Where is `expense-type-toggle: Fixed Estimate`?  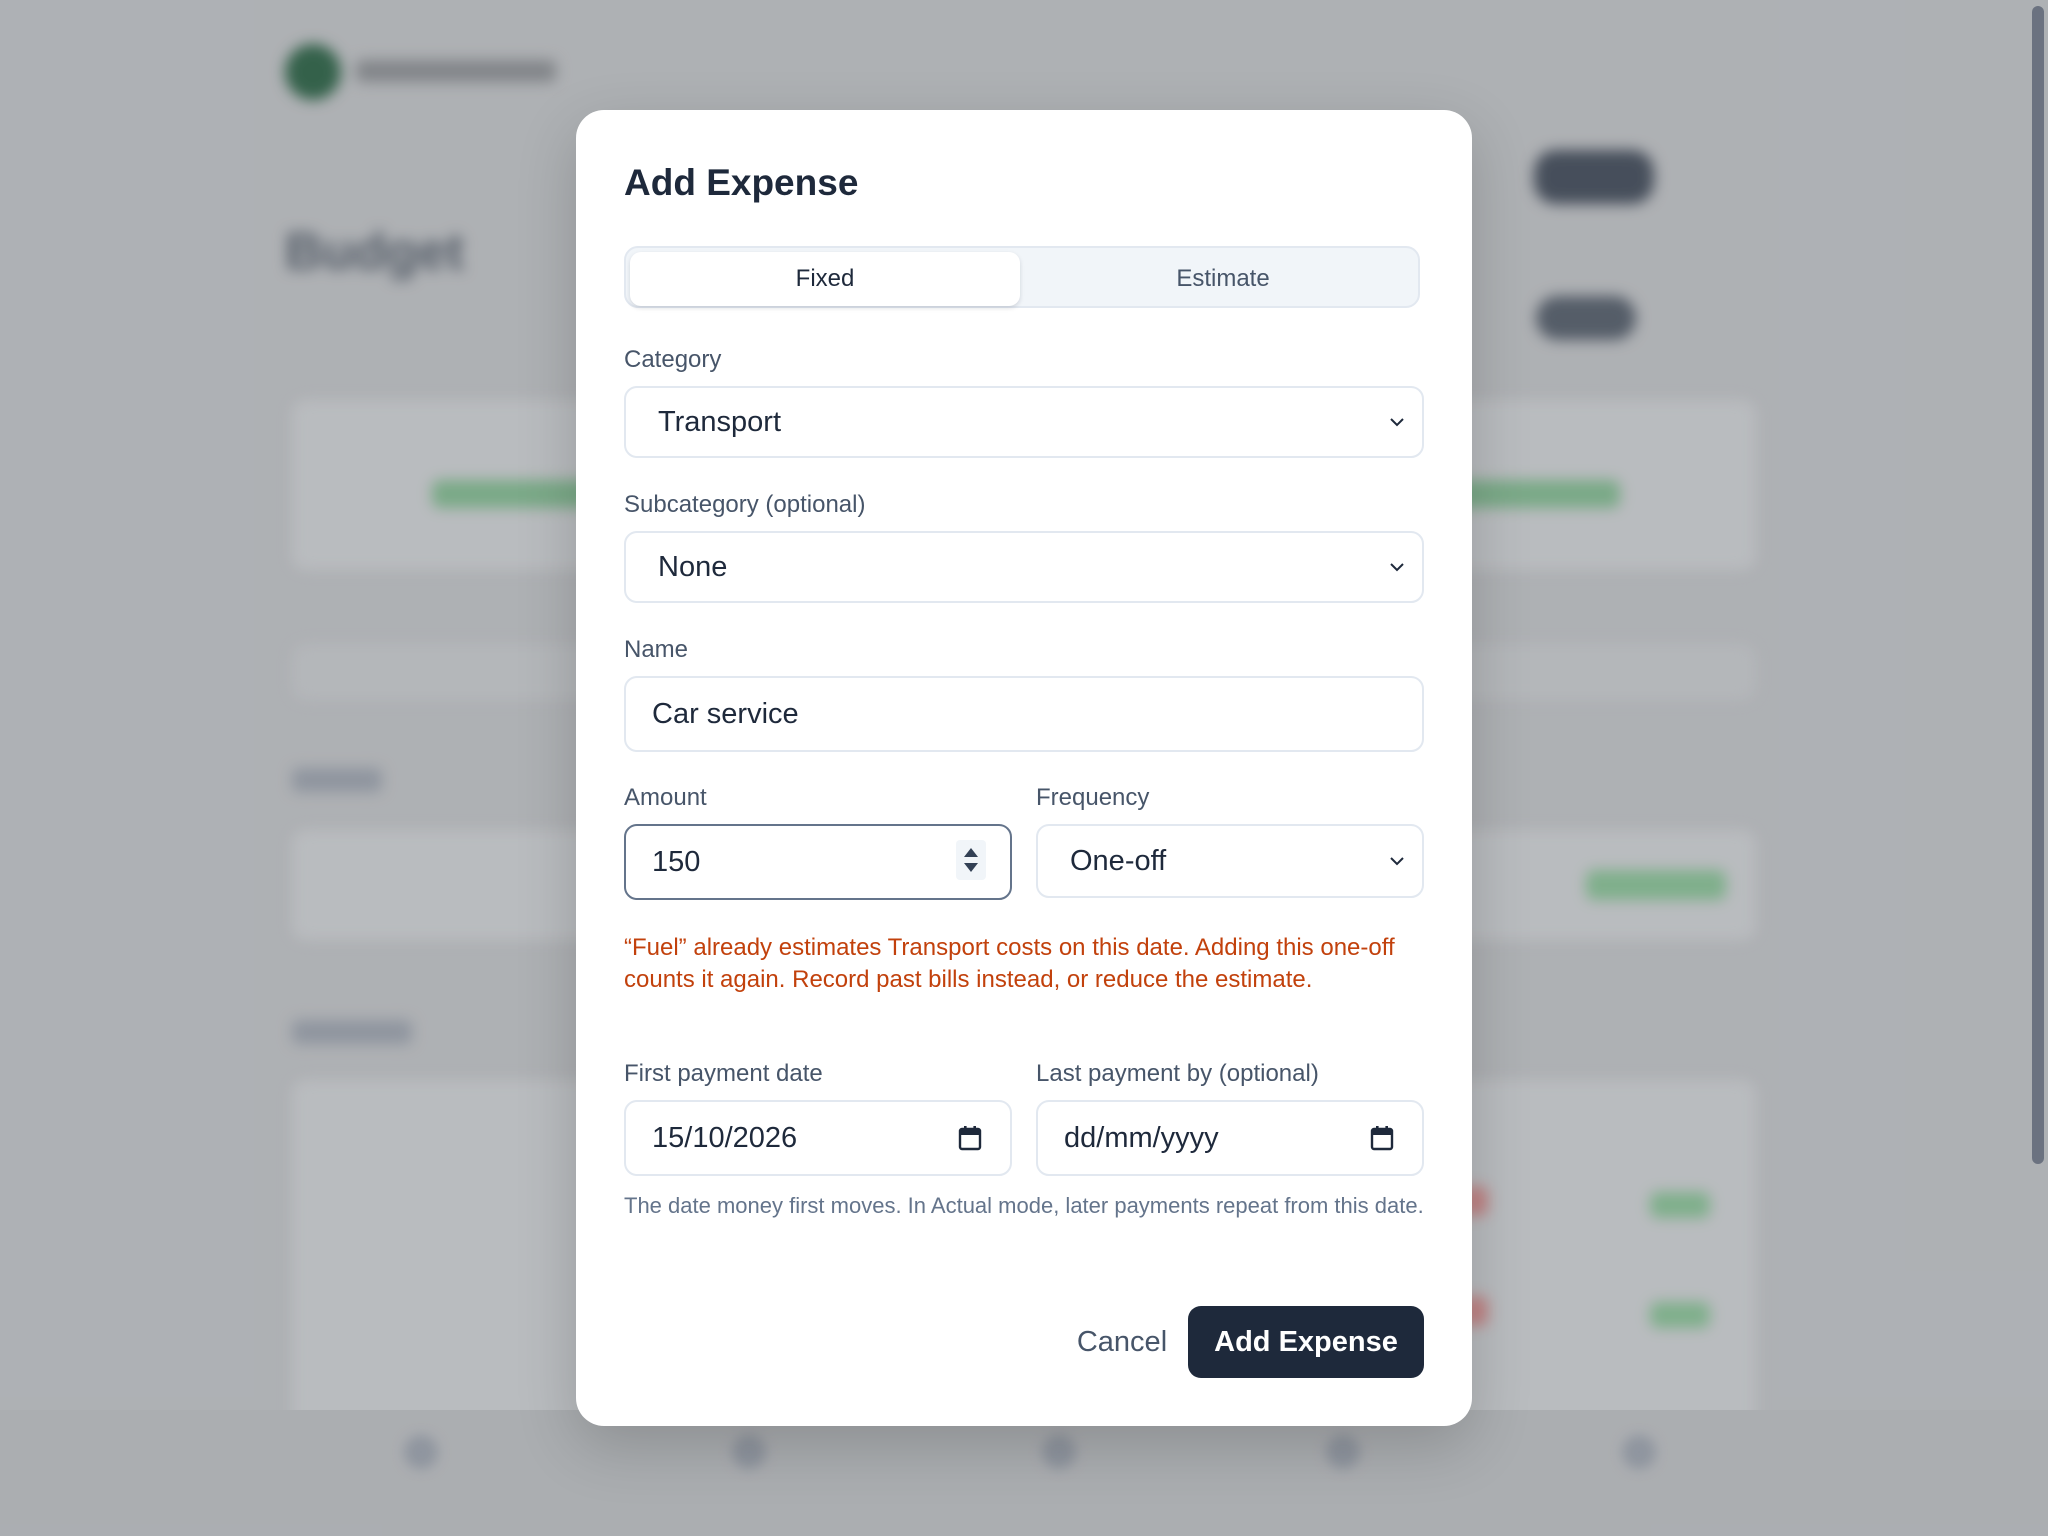
expense-type-toggle: Fixed Estimate is located at coordinates (1022, 277).